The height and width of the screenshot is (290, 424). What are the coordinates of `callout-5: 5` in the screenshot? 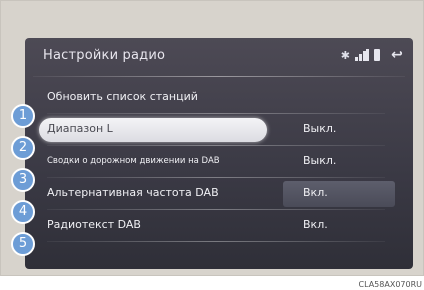 It's located at (23, 244).